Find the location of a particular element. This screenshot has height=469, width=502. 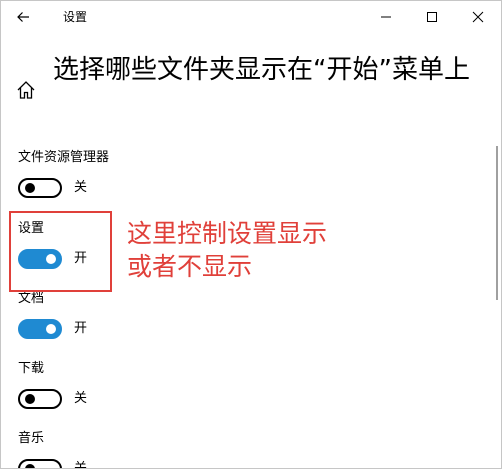

music-toggle is located at coordinates (40, 463).